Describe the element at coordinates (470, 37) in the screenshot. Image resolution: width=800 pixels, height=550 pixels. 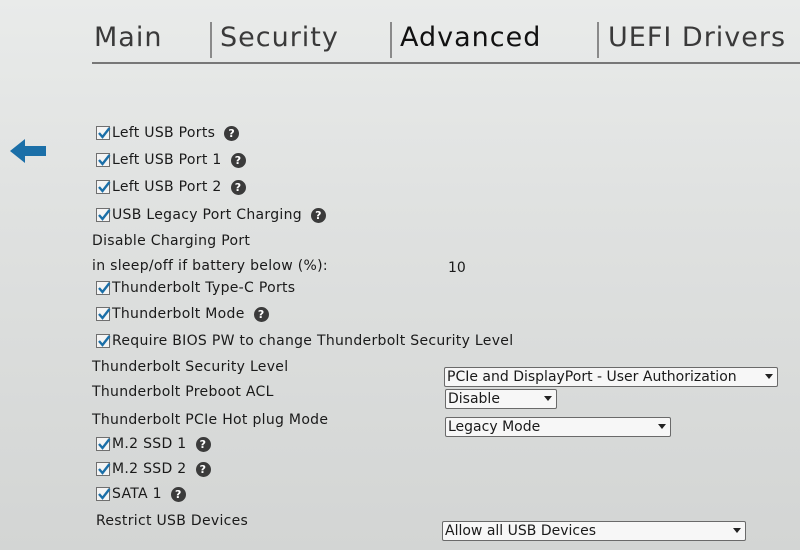
I see `tab-advanced: Advanced` at that location.